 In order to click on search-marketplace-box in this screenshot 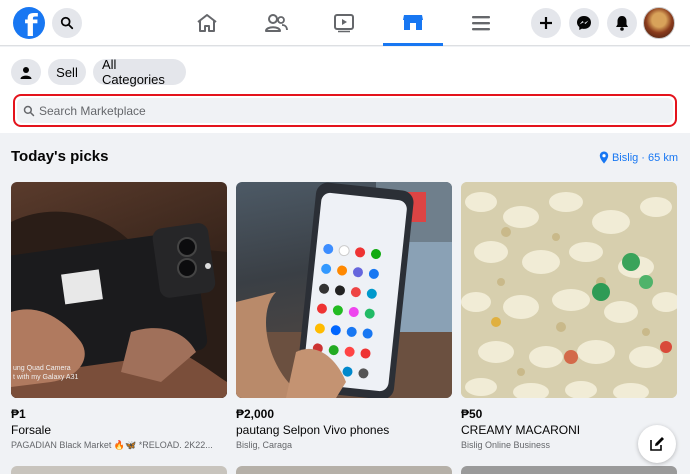, I will do `click(345, 110)`.